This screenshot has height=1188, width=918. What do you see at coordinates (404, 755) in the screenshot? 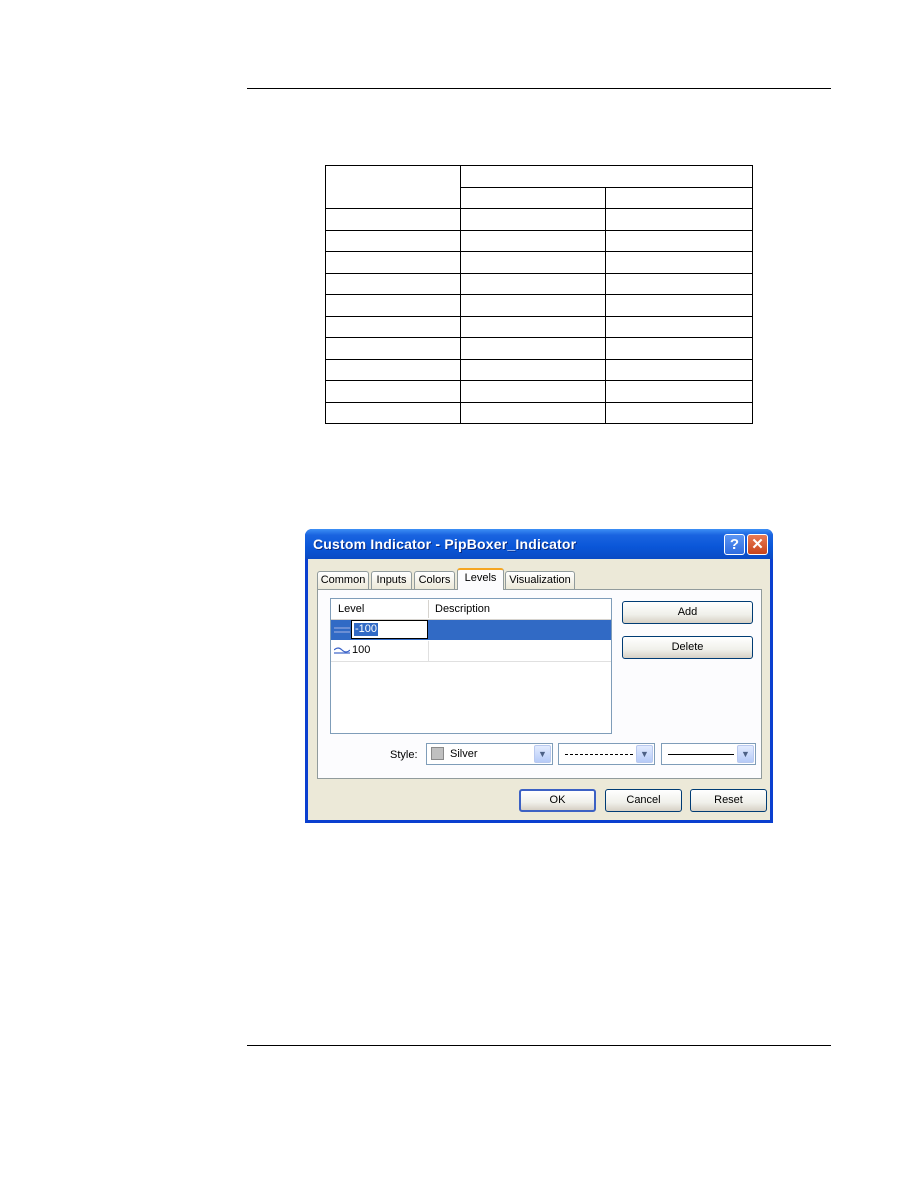
I see `style-label: Style:` at bounding box center [404, 755].